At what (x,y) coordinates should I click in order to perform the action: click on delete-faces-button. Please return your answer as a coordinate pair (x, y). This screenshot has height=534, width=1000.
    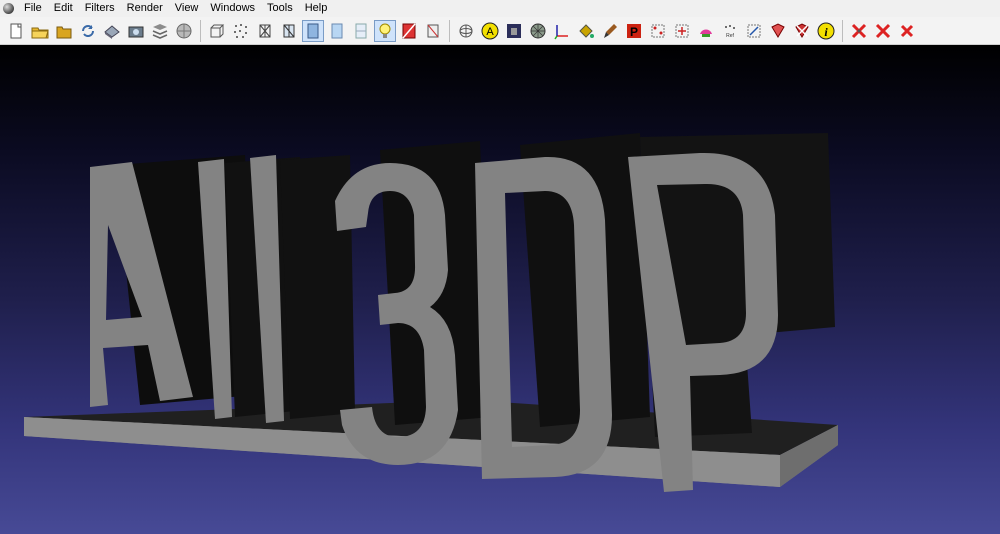
    Looking at the image, I should click on (802, 31).